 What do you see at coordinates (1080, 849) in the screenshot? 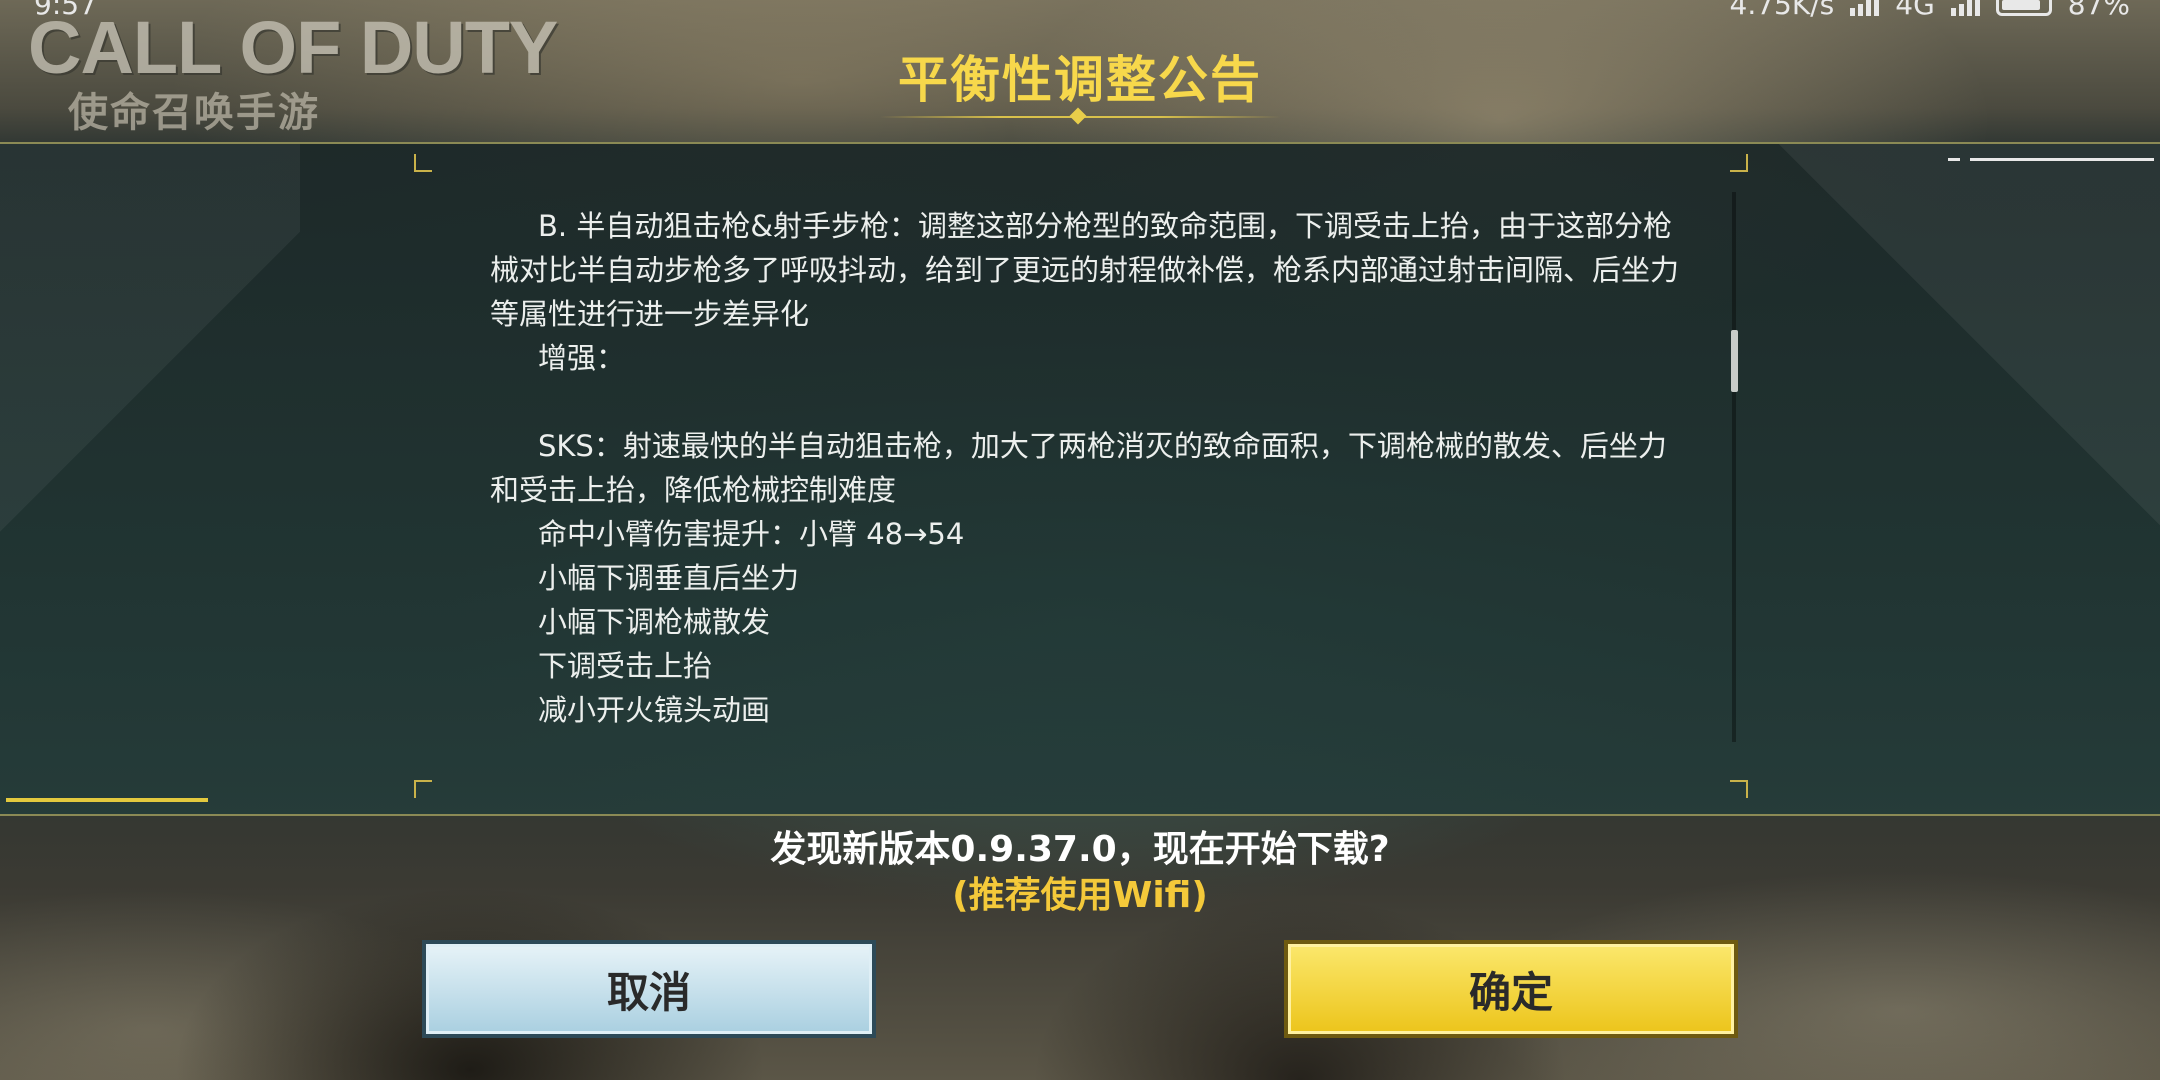
I see `update-prompt: 发现新版本0.9.37.0，现在开始下载?` at bounding box center [1080, 849].